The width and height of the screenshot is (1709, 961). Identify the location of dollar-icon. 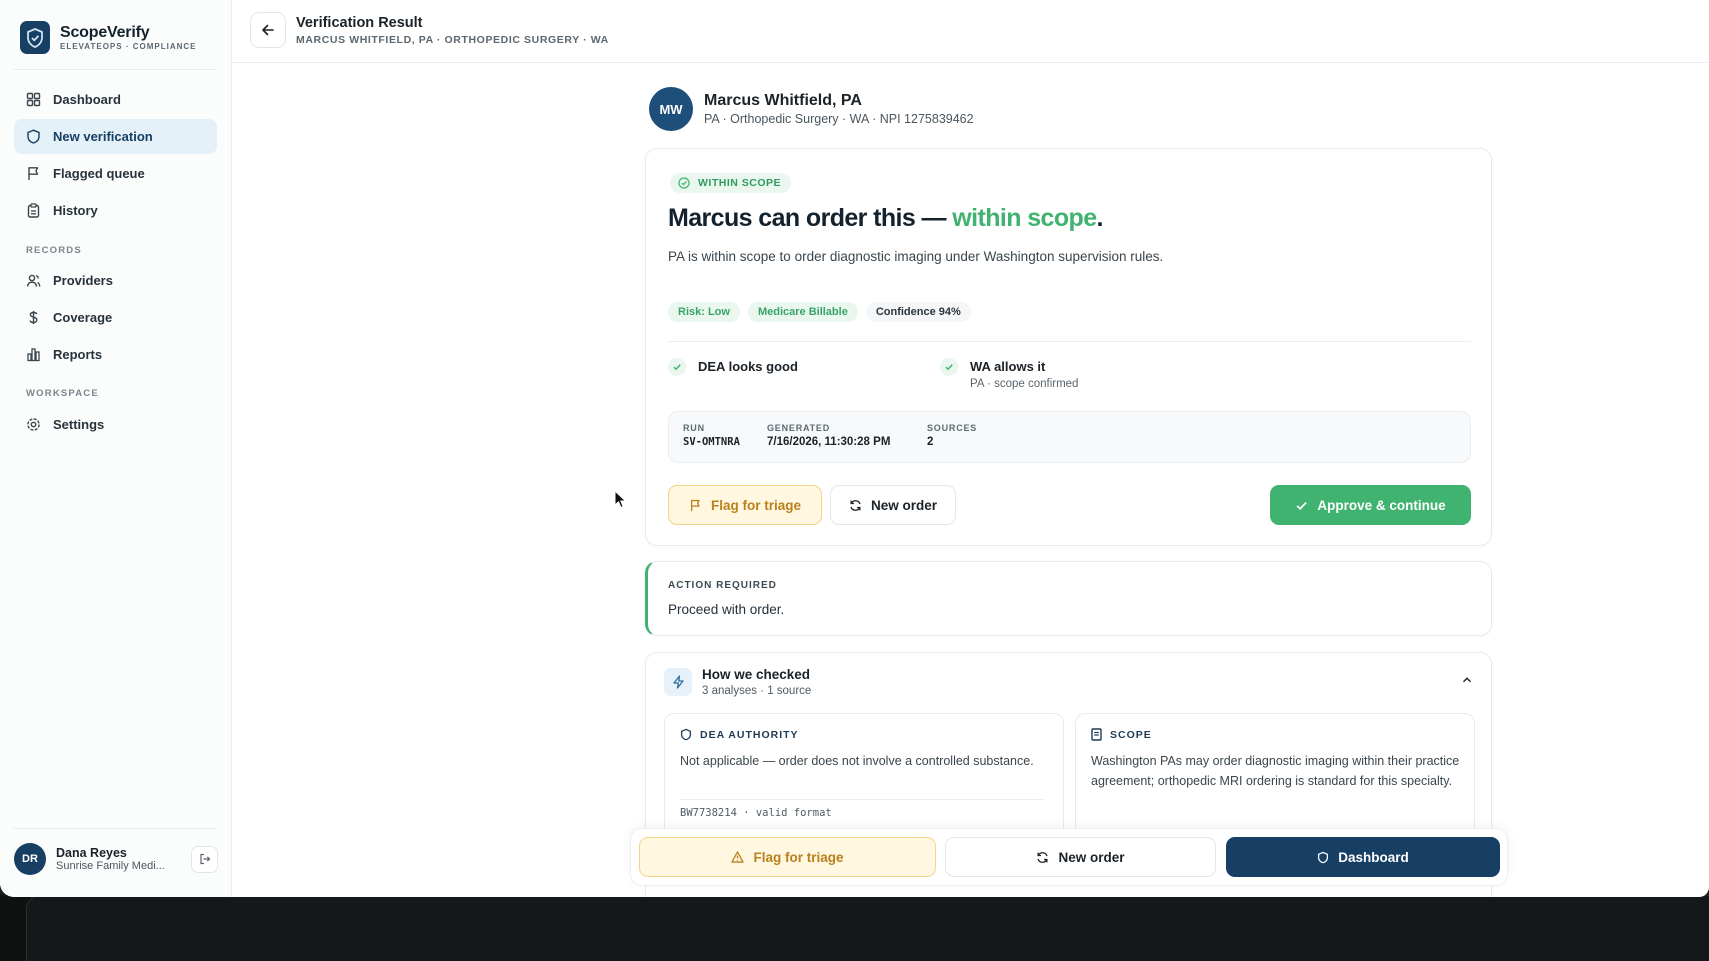
(33, 317).